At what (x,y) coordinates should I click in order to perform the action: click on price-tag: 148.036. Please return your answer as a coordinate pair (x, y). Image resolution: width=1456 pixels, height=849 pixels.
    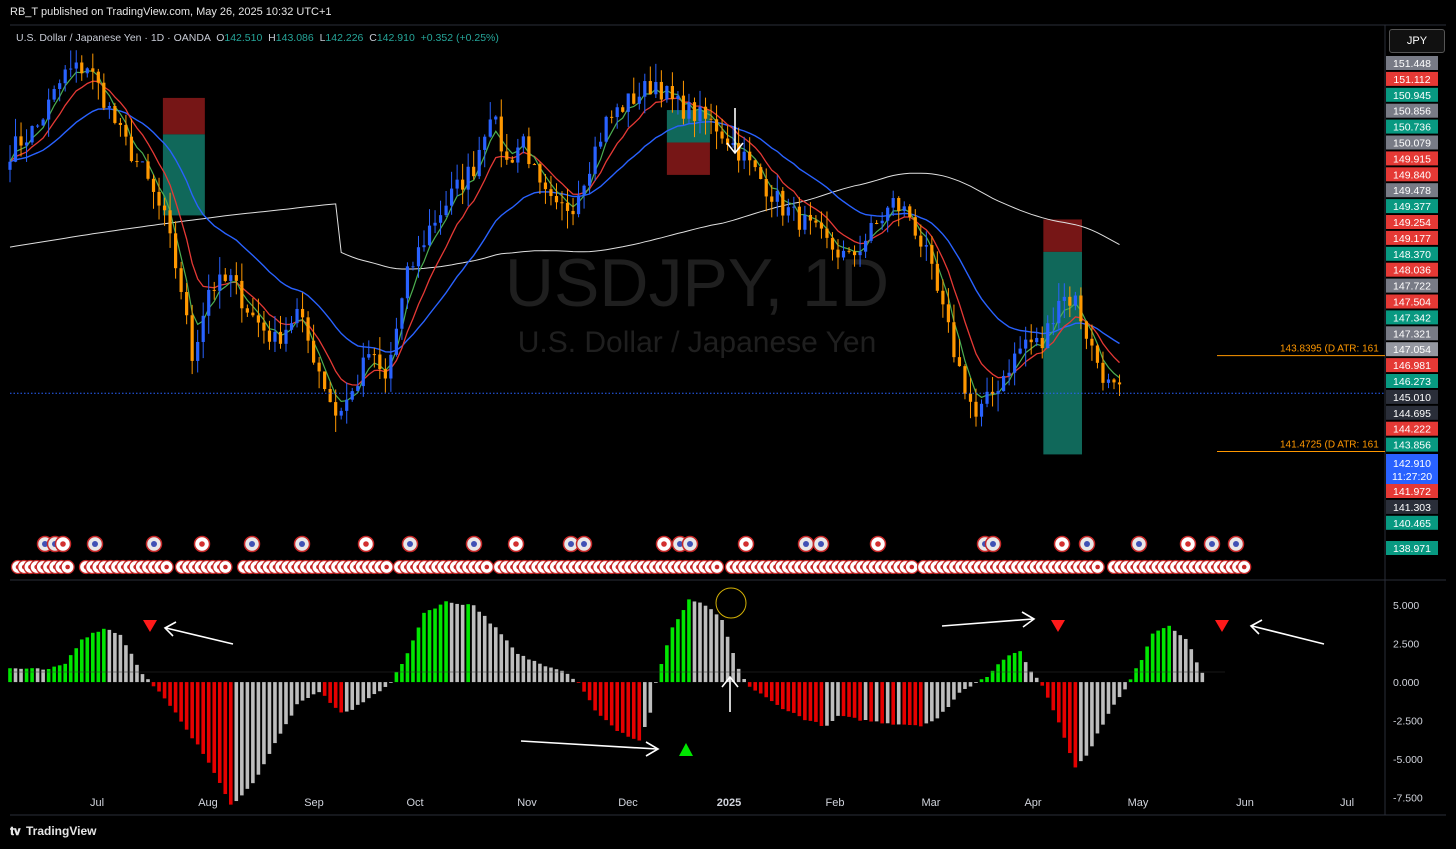
    Looking at the image, I should click on (1412, 271).